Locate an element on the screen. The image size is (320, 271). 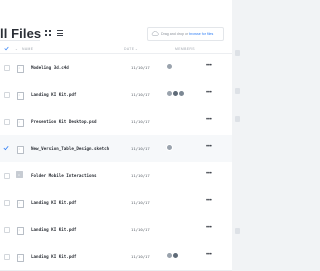
grid-icon is located at coordinates (48, 33).